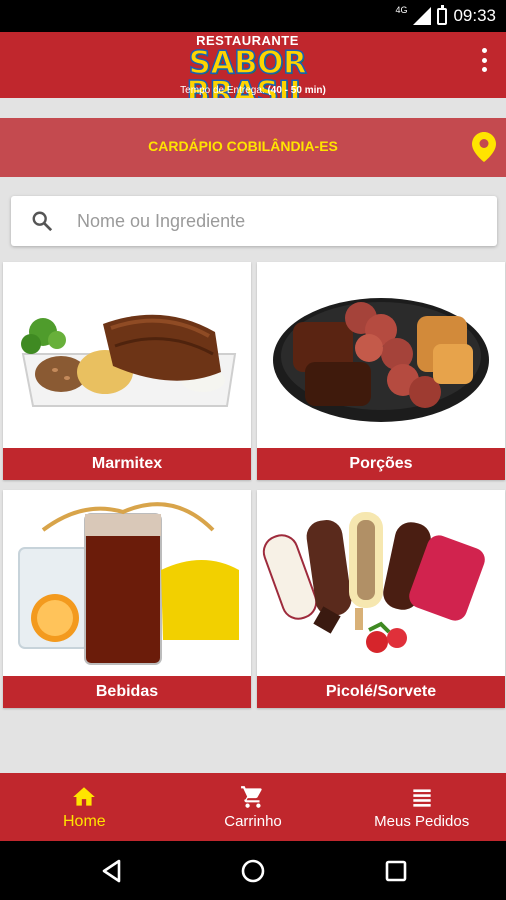  I want to click on delivery-value: (40 - 50 min), so click(296, 90).